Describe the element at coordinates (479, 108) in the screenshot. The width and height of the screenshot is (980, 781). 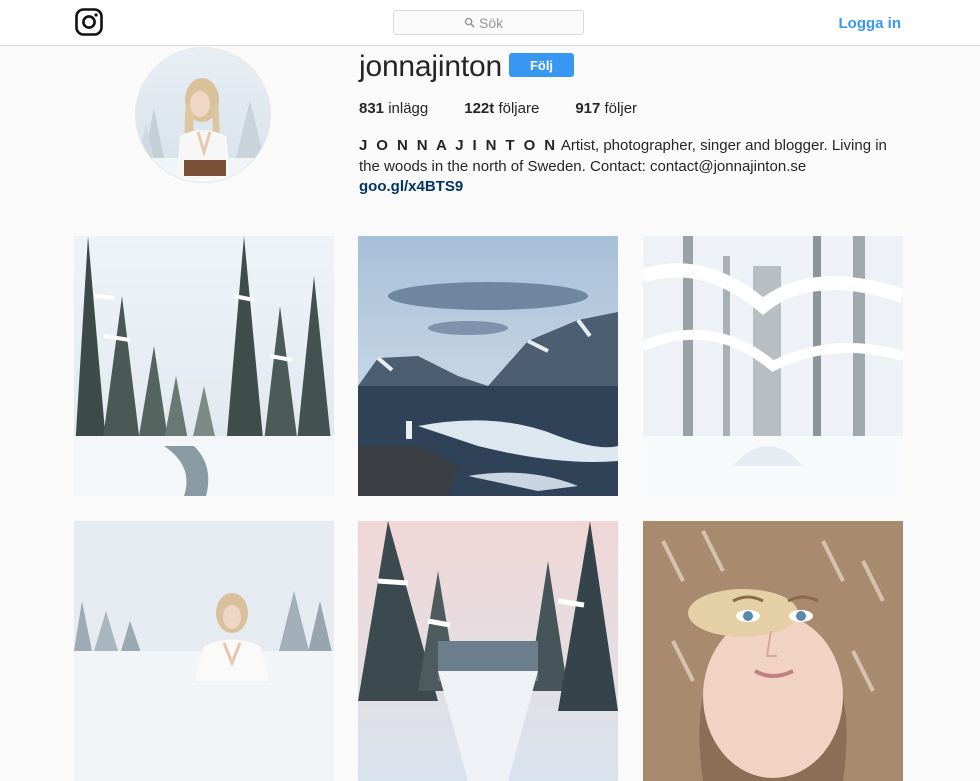
I see `followers-count: 122t` at that location.